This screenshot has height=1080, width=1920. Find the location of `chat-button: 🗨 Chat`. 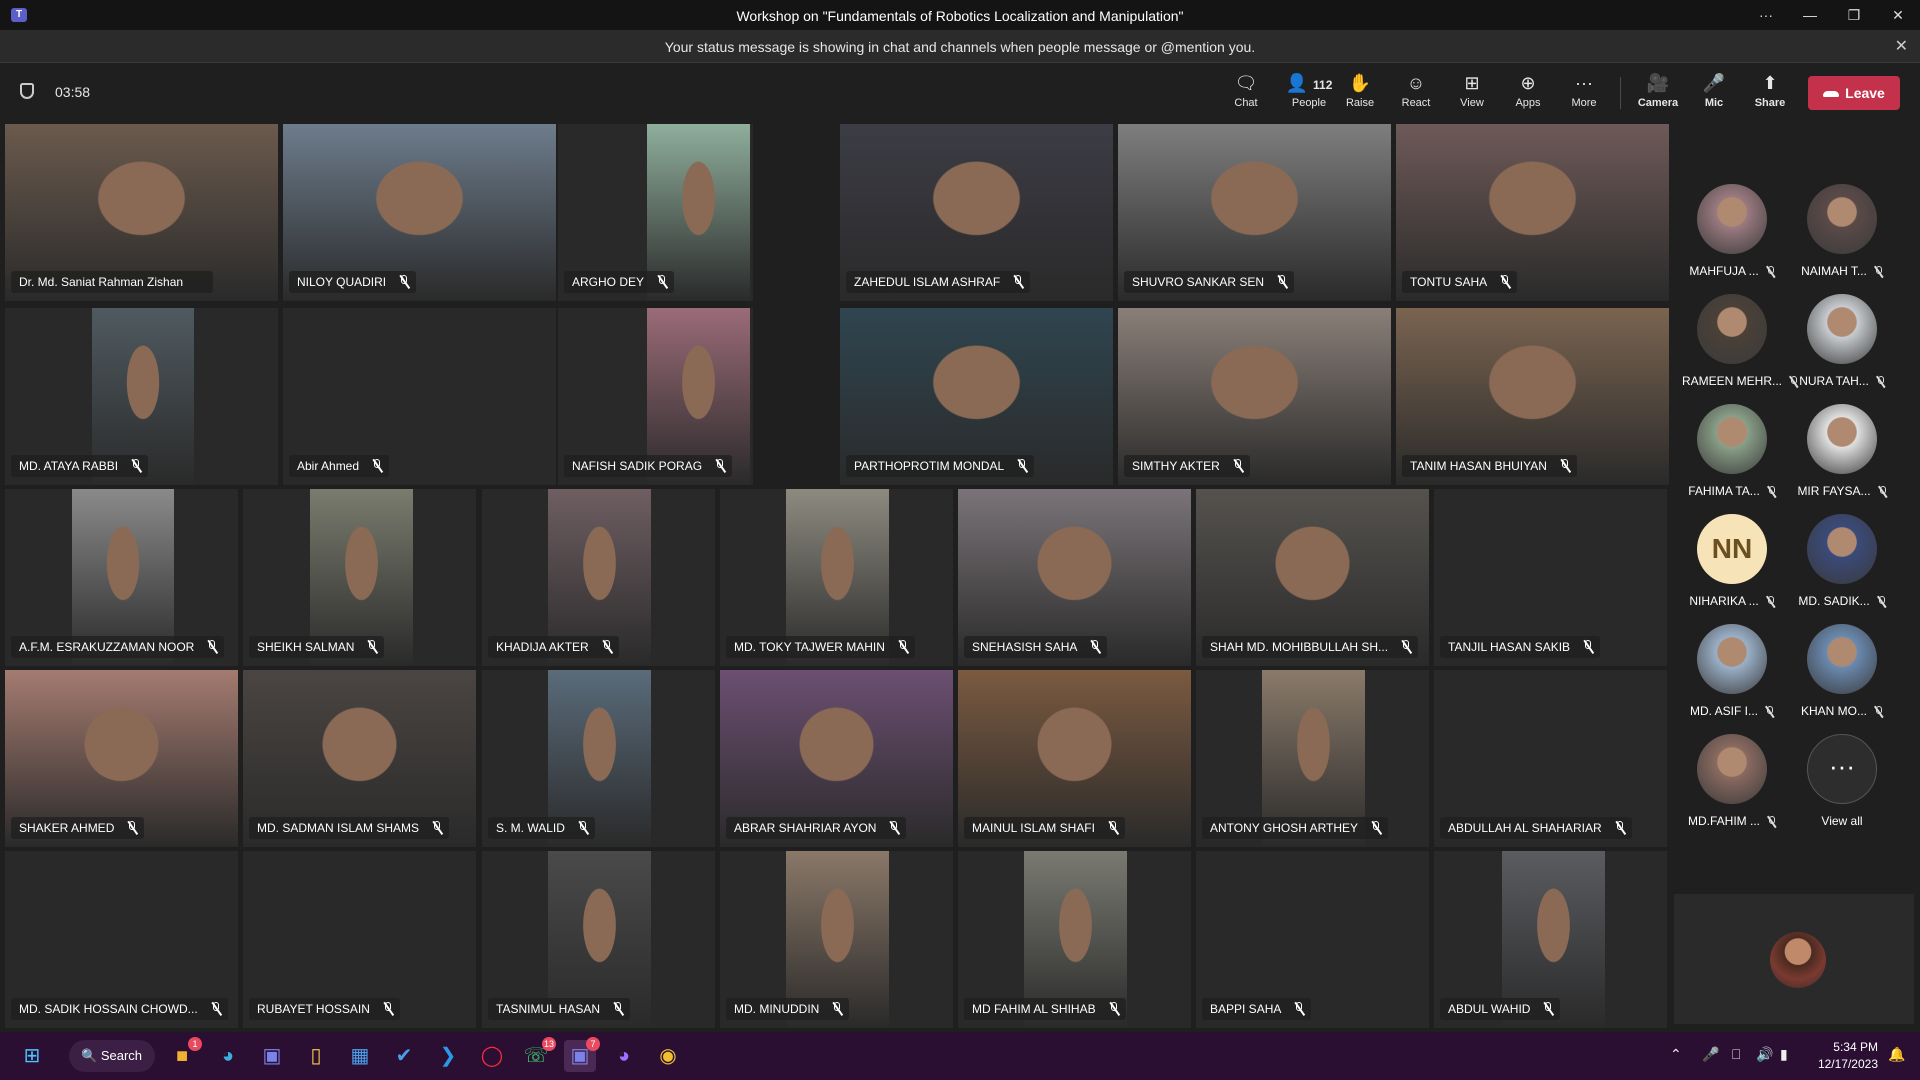

chat-button: 🗨 Chat is located at coordinates (1246, 90).